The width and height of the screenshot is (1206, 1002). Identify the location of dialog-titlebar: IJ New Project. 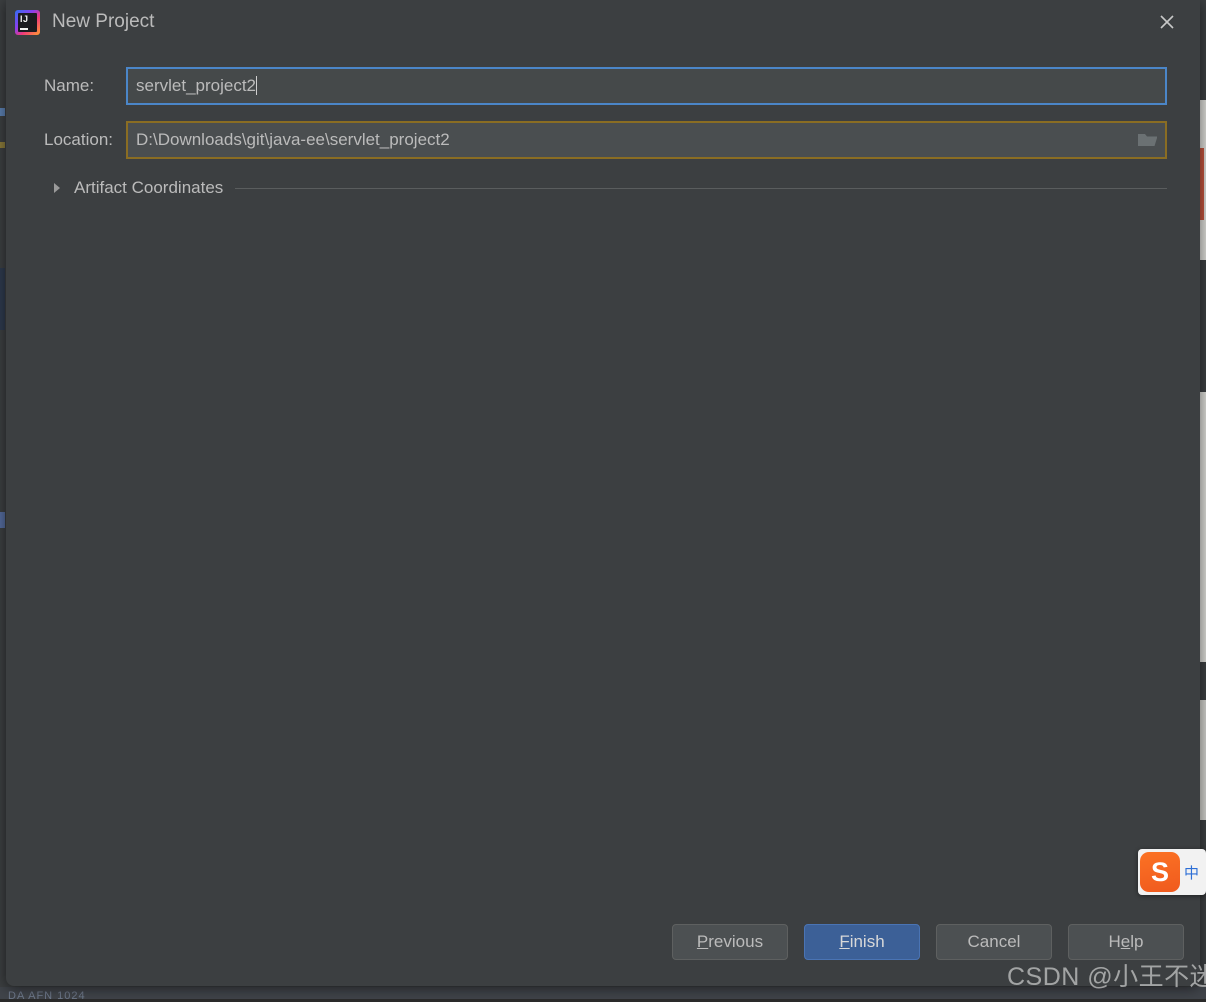
(603, 22).